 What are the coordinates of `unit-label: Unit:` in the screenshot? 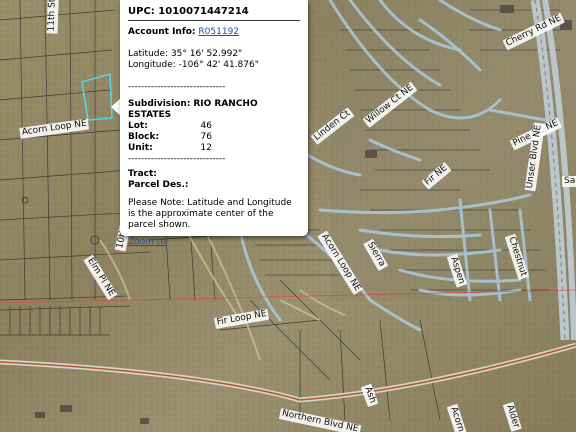 It's located at (140, 148).